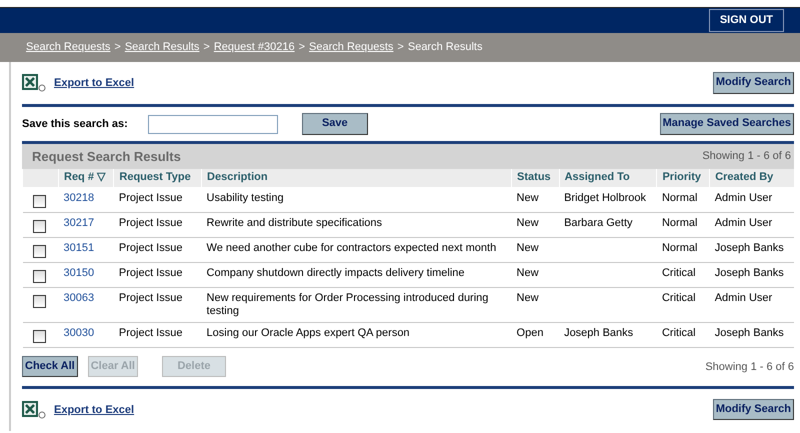 The width and height of the screenshot is (800, 433). I want to click on request-id-link: 30063, so click(79, 298).